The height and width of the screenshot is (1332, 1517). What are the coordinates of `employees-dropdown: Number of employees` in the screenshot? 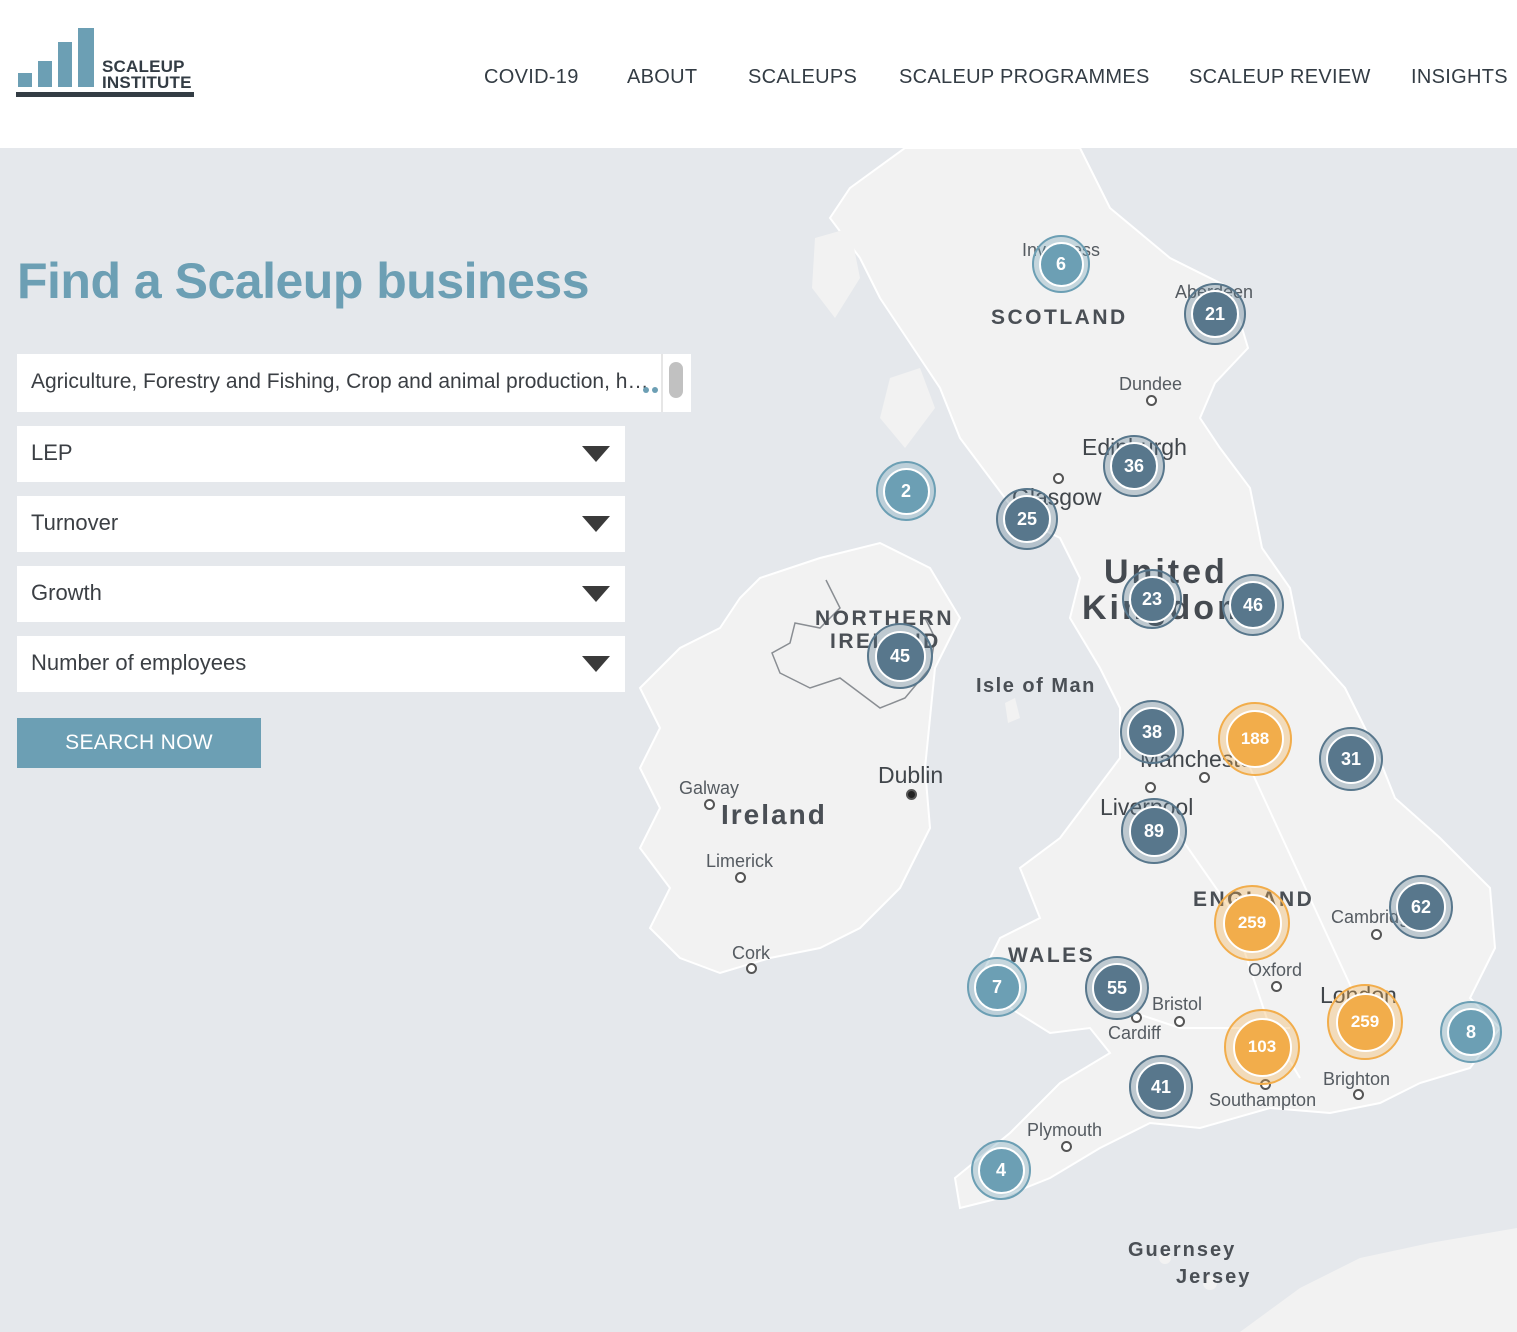 It's located at (321, 664).